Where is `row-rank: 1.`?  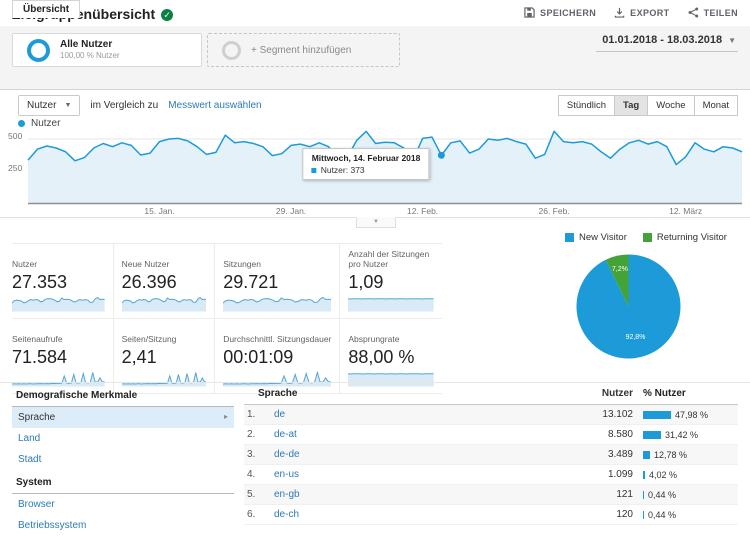 row-rank: 1. is located at coordinates (251, 414).